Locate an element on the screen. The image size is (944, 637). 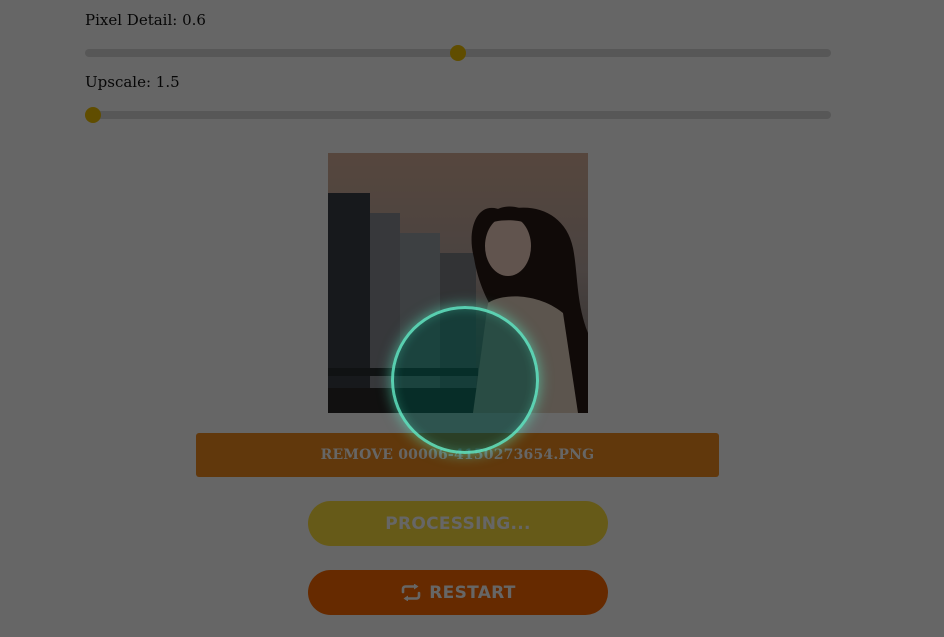
restart-button: RESTART is located at coordinates (458, 592).